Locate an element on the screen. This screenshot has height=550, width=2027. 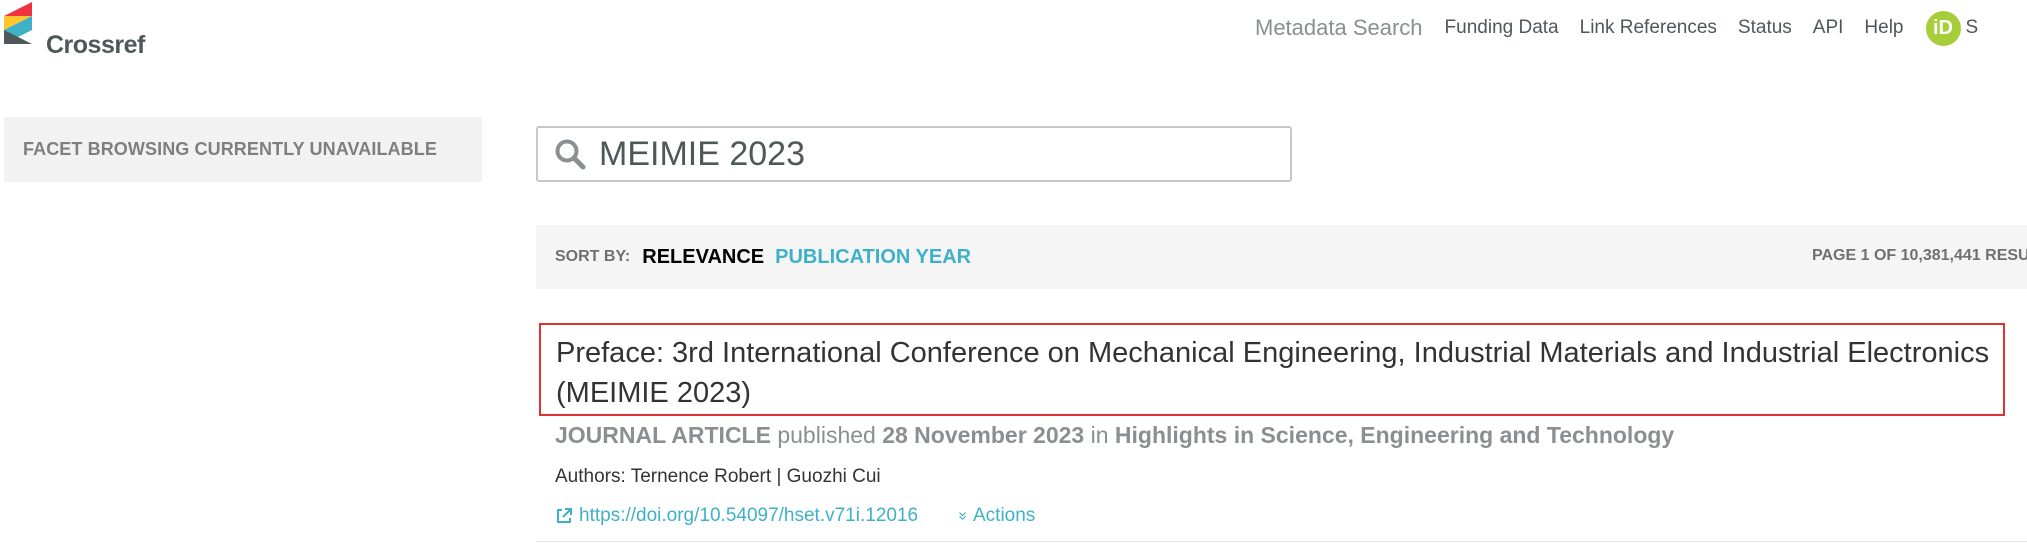
facet-message: FACET BROWSING CURRENTLY UNAVAILABLE is located at coordinates (230, 149).